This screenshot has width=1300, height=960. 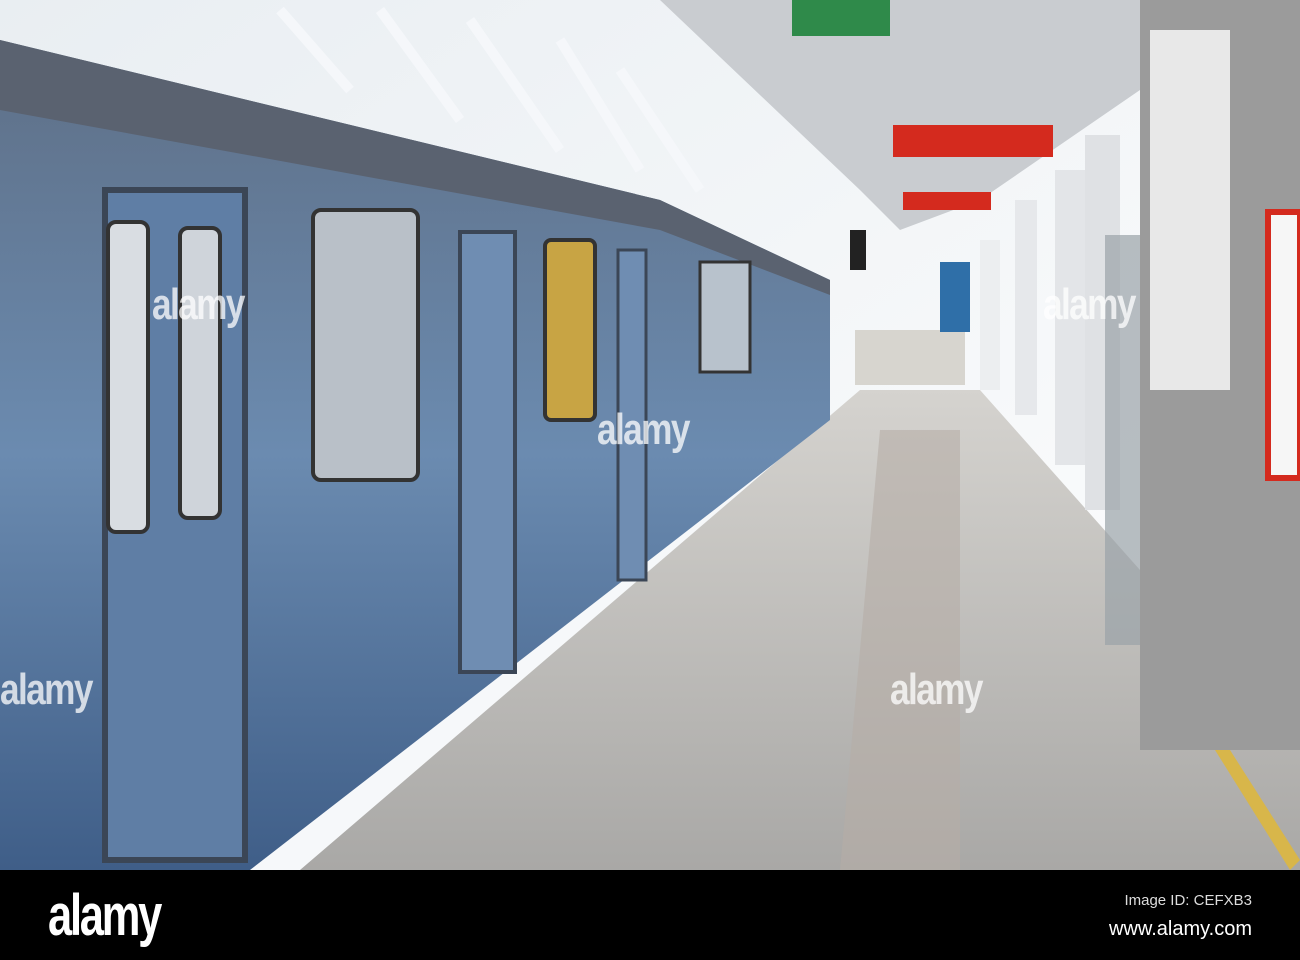 I want to click on alamy-logo: alamy, so click(x=105, y=915).